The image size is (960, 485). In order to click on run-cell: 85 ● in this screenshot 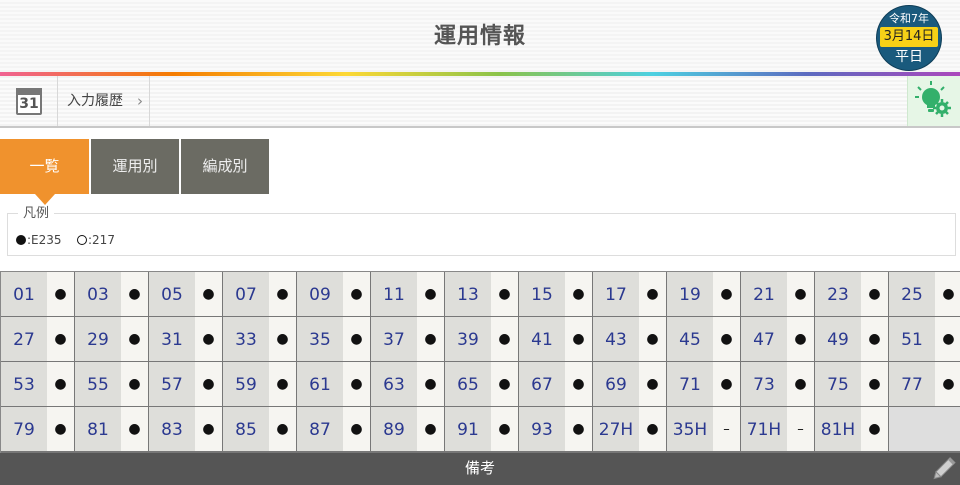, I will do `click(259, 429)`.